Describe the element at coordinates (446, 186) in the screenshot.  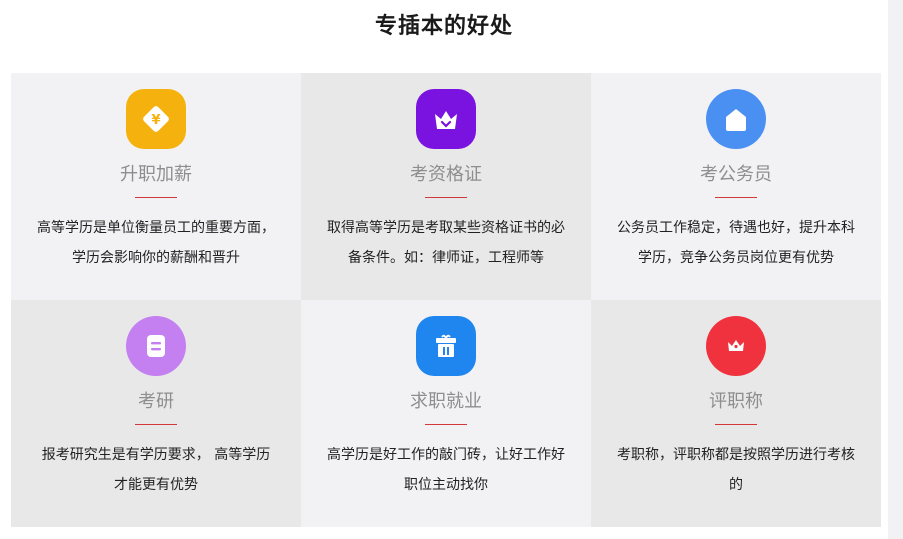
I see `card-certificate: 考资格证 取得高等学历是考取某些资格证书的必备条件。如：律师证，工程师等` at that location.